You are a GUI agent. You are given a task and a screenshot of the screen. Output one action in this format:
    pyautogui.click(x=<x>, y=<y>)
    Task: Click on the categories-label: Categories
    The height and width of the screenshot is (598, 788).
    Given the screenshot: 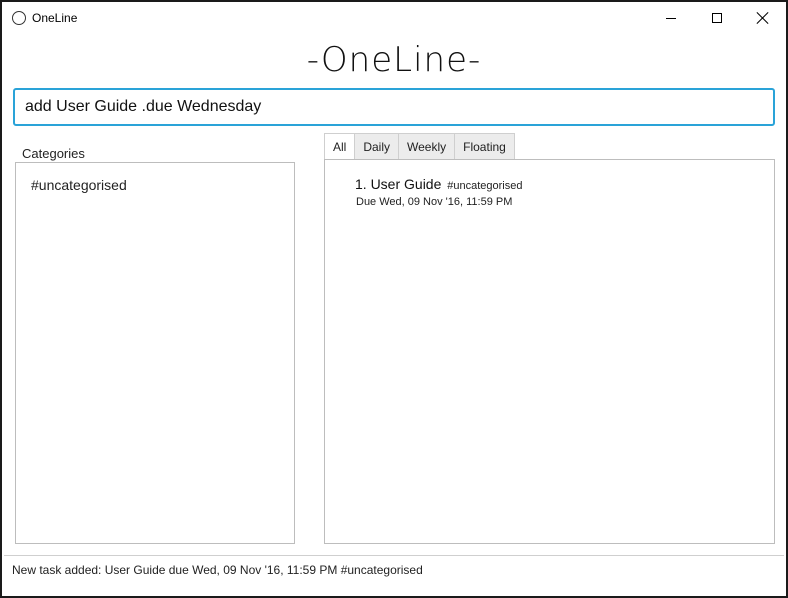 What is the action you would take?
    pyautogui.click(x=53, y=153)
    